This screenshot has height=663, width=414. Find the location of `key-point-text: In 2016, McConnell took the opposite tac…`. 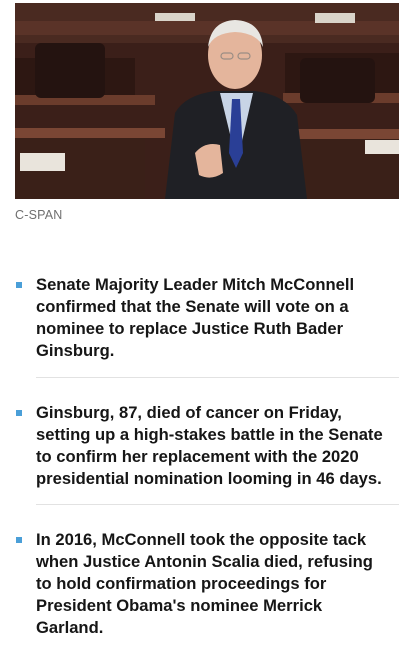

key-point-text: In 2016, McConnell took the opposite tac… is located at coordinates (204, 583).